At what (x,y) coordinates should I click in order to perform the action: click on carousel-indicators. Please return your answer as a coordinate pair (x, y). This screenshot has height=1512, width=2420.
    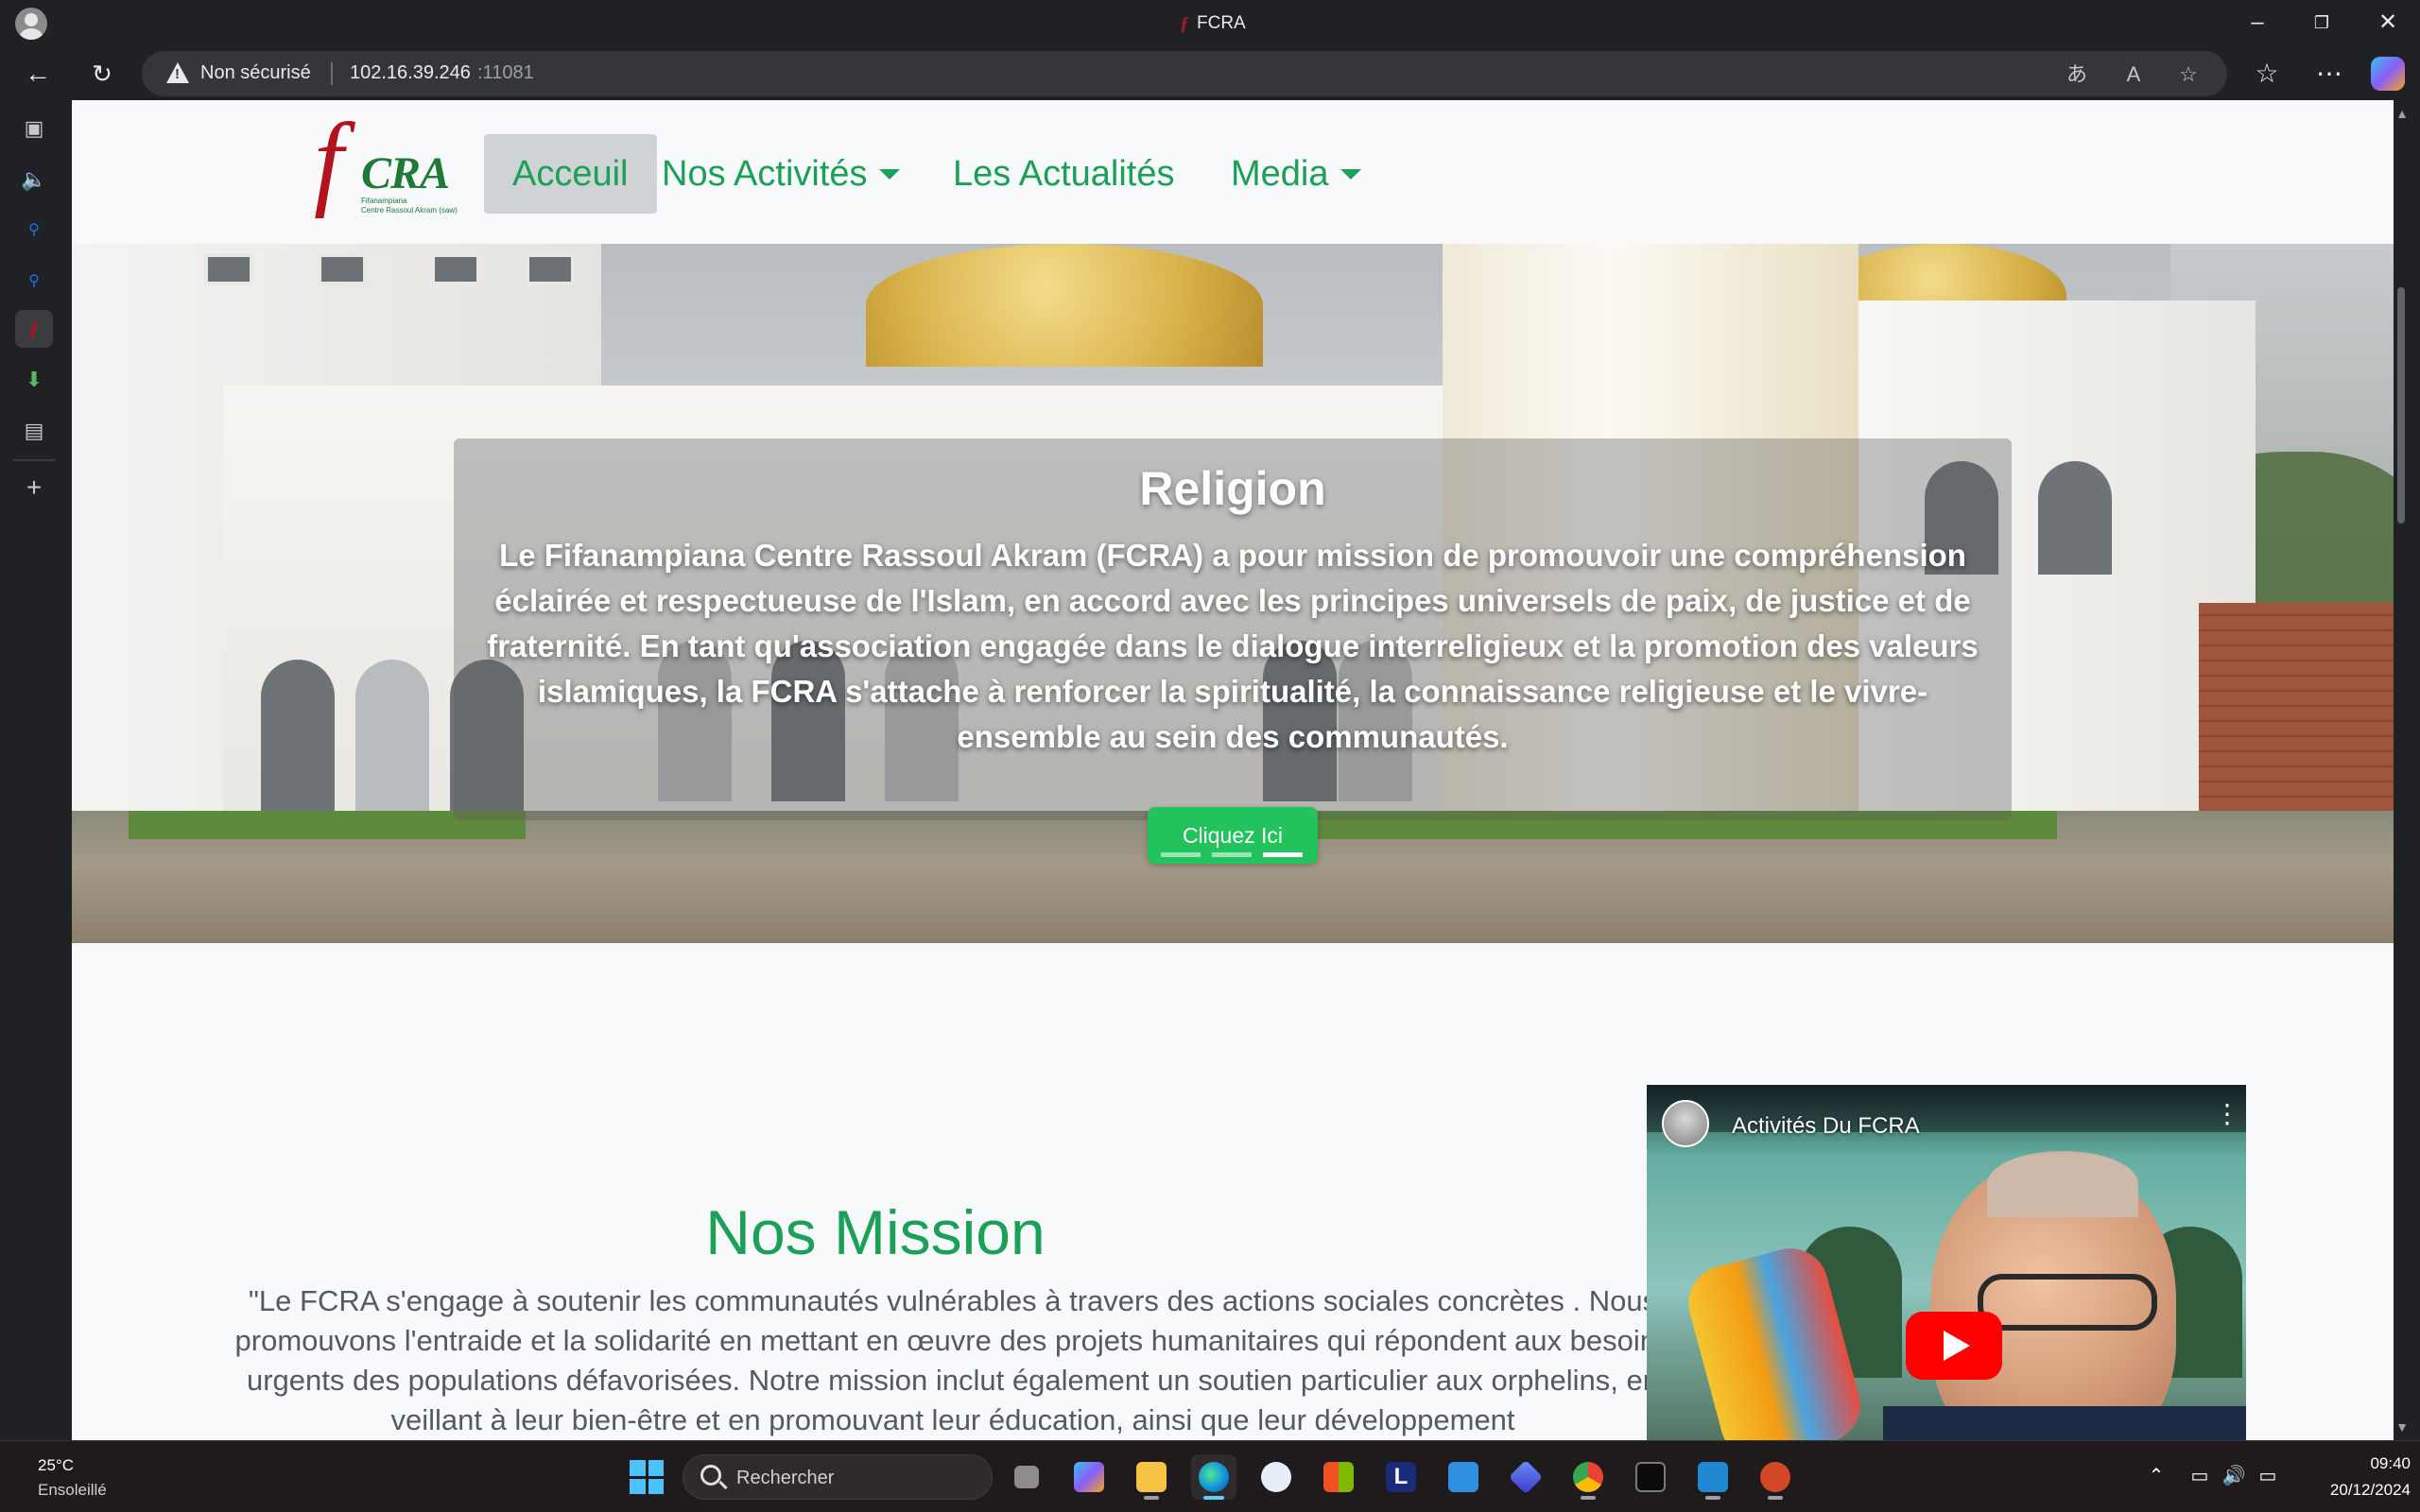
    Looking at the image, I should click on (1233, 855).